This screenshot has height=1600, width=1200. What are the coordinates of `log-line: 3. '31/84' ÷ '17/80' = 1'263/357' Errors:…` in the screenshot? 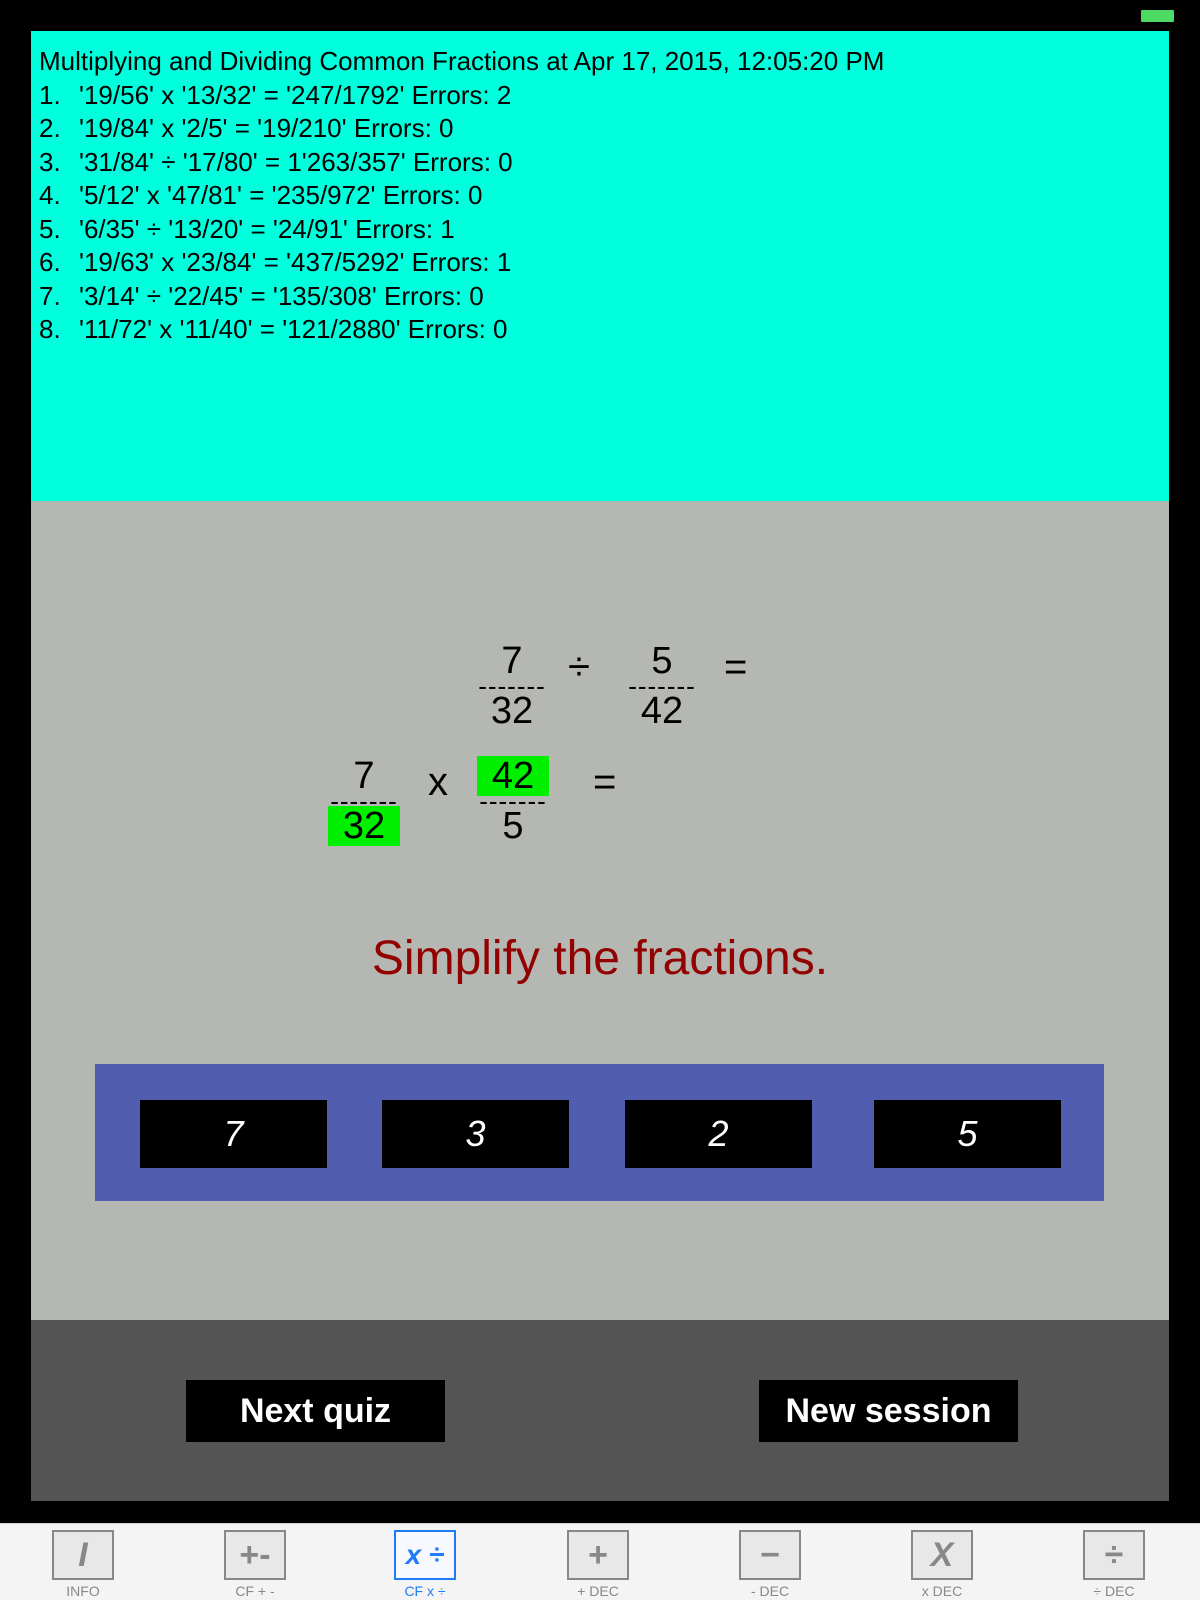 It's located at (276, 161).